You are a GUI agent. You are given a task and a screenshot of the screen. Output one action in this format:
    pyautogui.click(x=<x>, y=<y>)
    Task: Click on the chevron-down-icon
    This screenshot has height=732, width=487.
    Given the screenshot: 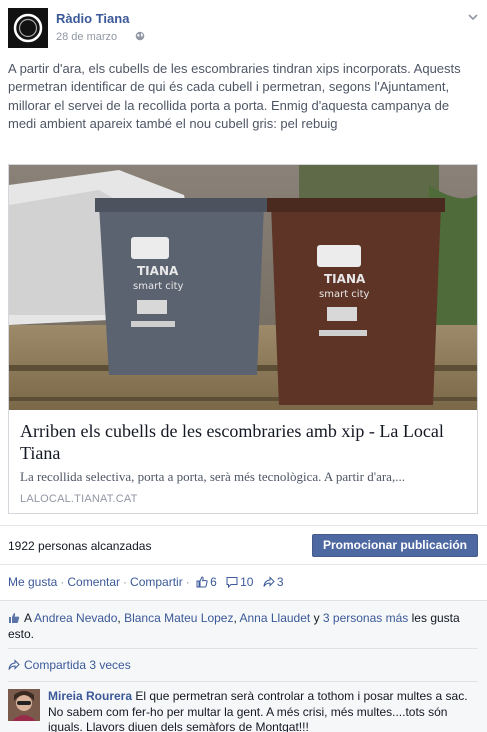 What is the action you would take?
    pyautogui.click(x=473, y=17)
    